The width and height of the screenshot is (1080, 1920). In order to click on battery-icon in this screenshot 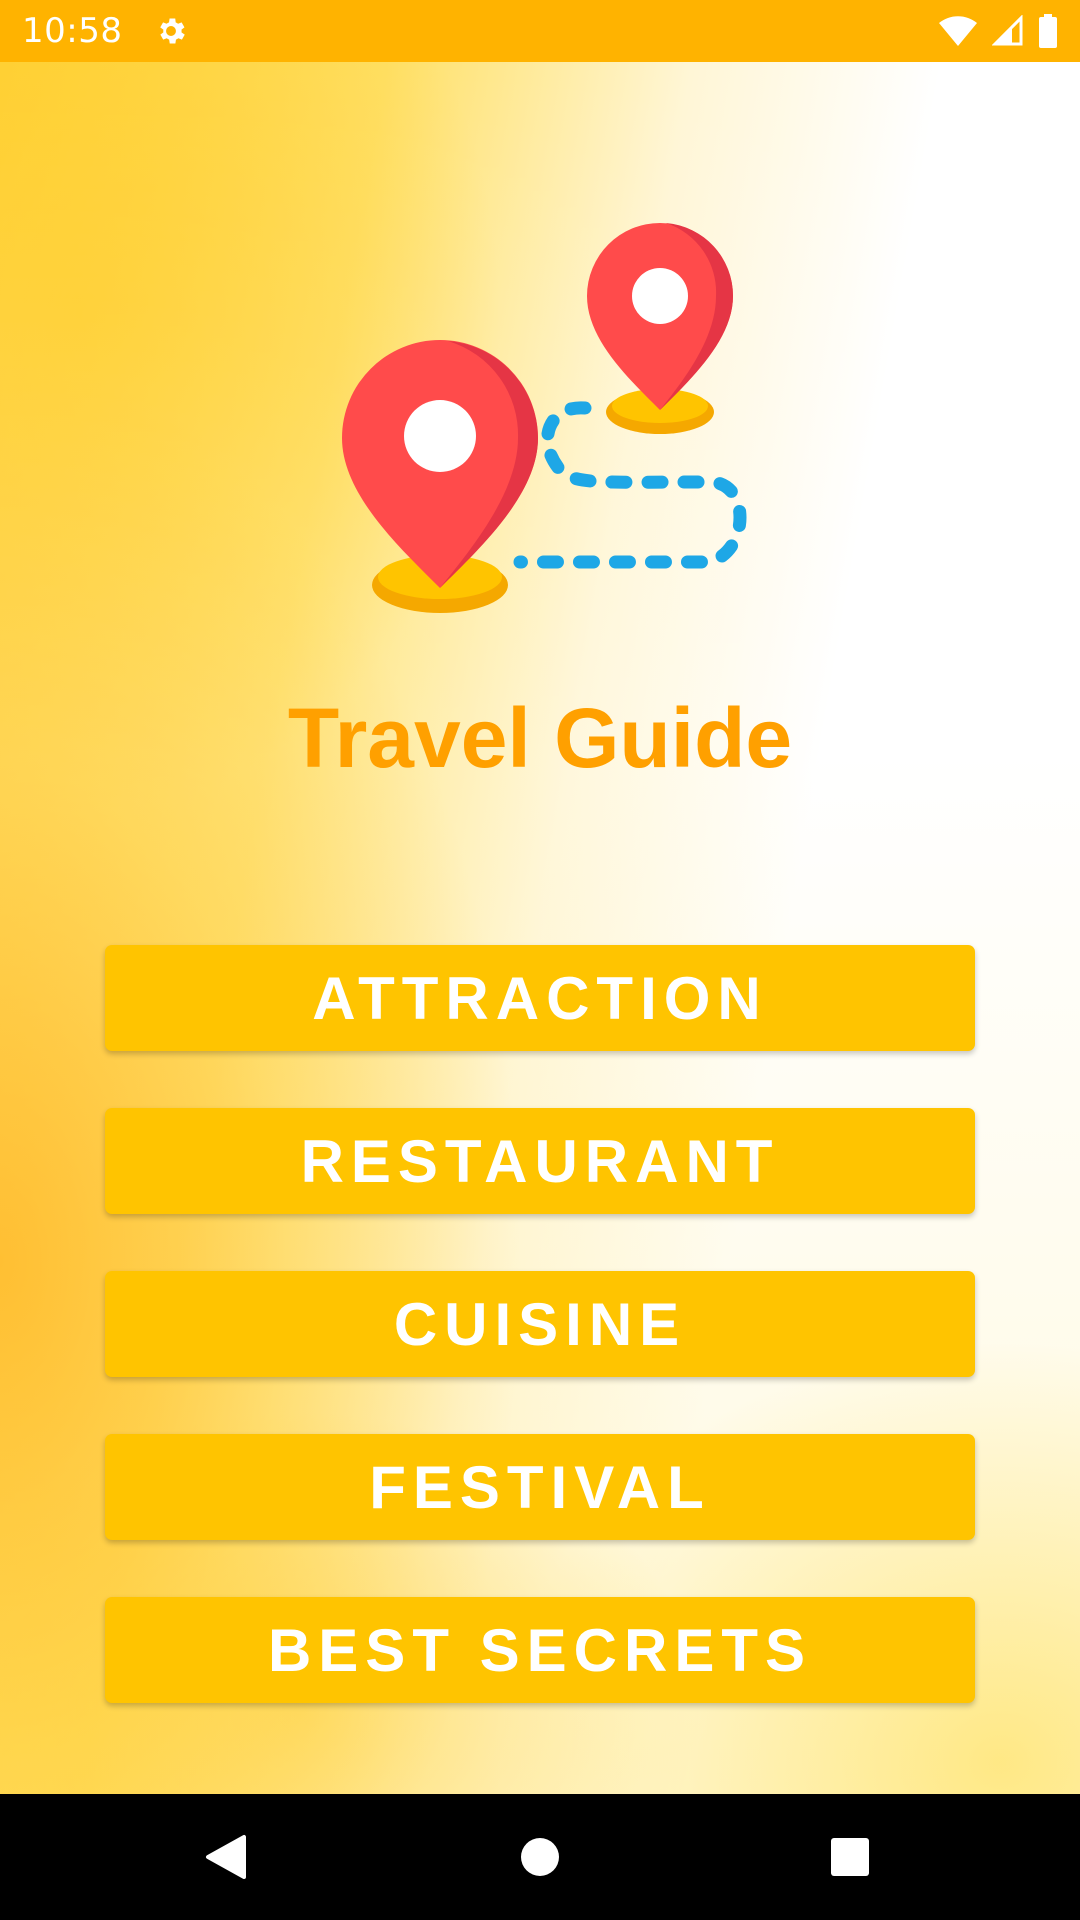, I will do `click(1048, 31)`.